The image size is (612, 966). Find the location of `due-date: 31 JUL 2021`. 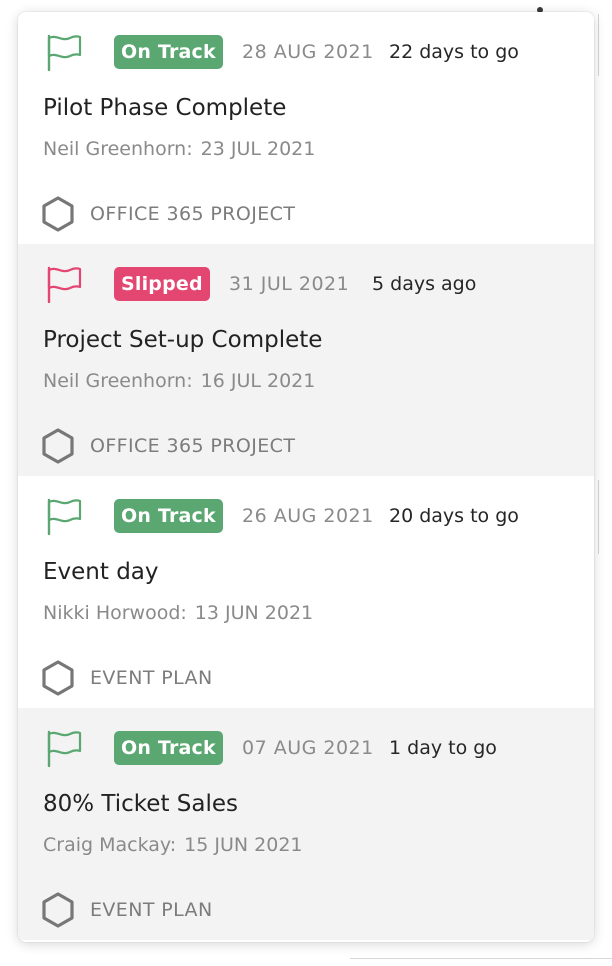

due-date: 31 JUL 2021 is located at coordinates (289, 284).